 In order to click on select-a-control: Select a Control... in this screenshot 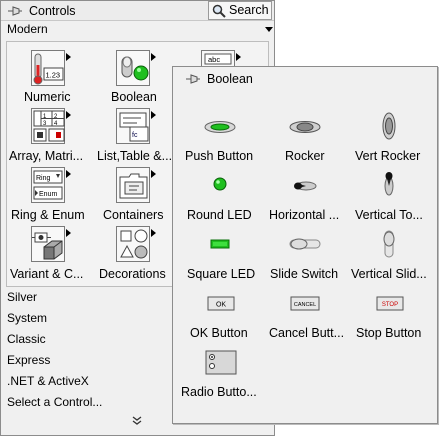, I will do `click(54, 402)`.